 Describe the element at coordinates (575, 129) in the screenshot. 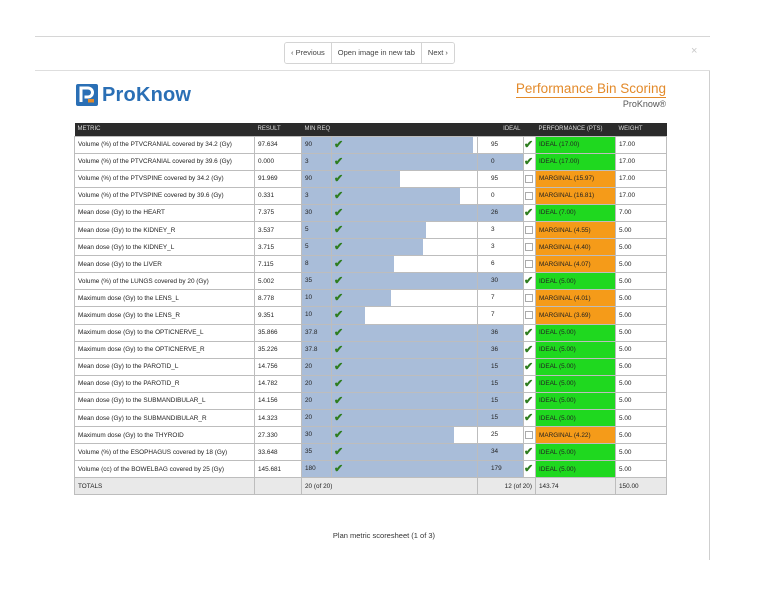

I see `header-performance: PERFORMANCE (PTS)` at that location.